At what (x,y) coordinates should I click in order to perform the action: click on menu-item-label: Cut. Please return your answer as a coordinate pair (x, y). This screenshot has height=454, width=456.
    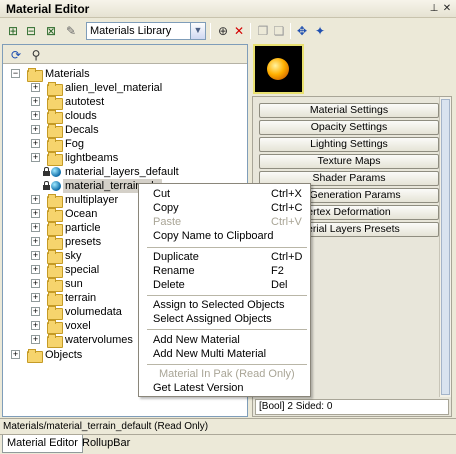
    Looking at the image, I should click on (162, 194).